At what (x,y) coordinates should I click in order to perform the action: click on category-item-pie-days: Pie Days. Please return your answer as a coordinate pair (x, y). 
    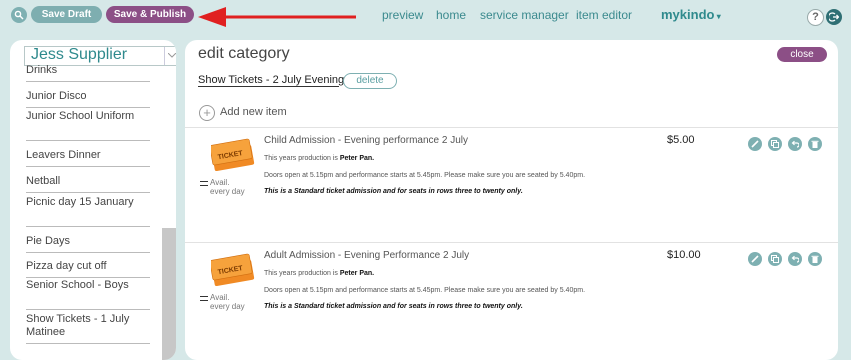
    Looking at the image, I should click on (88, 244).